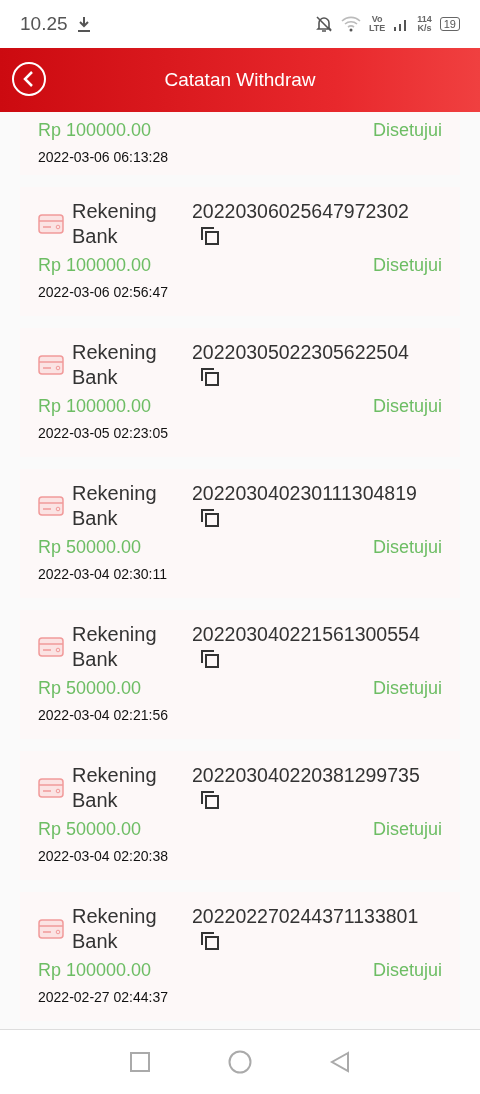 The image size is (480, 1094). I want to click on chevron-left-icon, so click(29, 79).